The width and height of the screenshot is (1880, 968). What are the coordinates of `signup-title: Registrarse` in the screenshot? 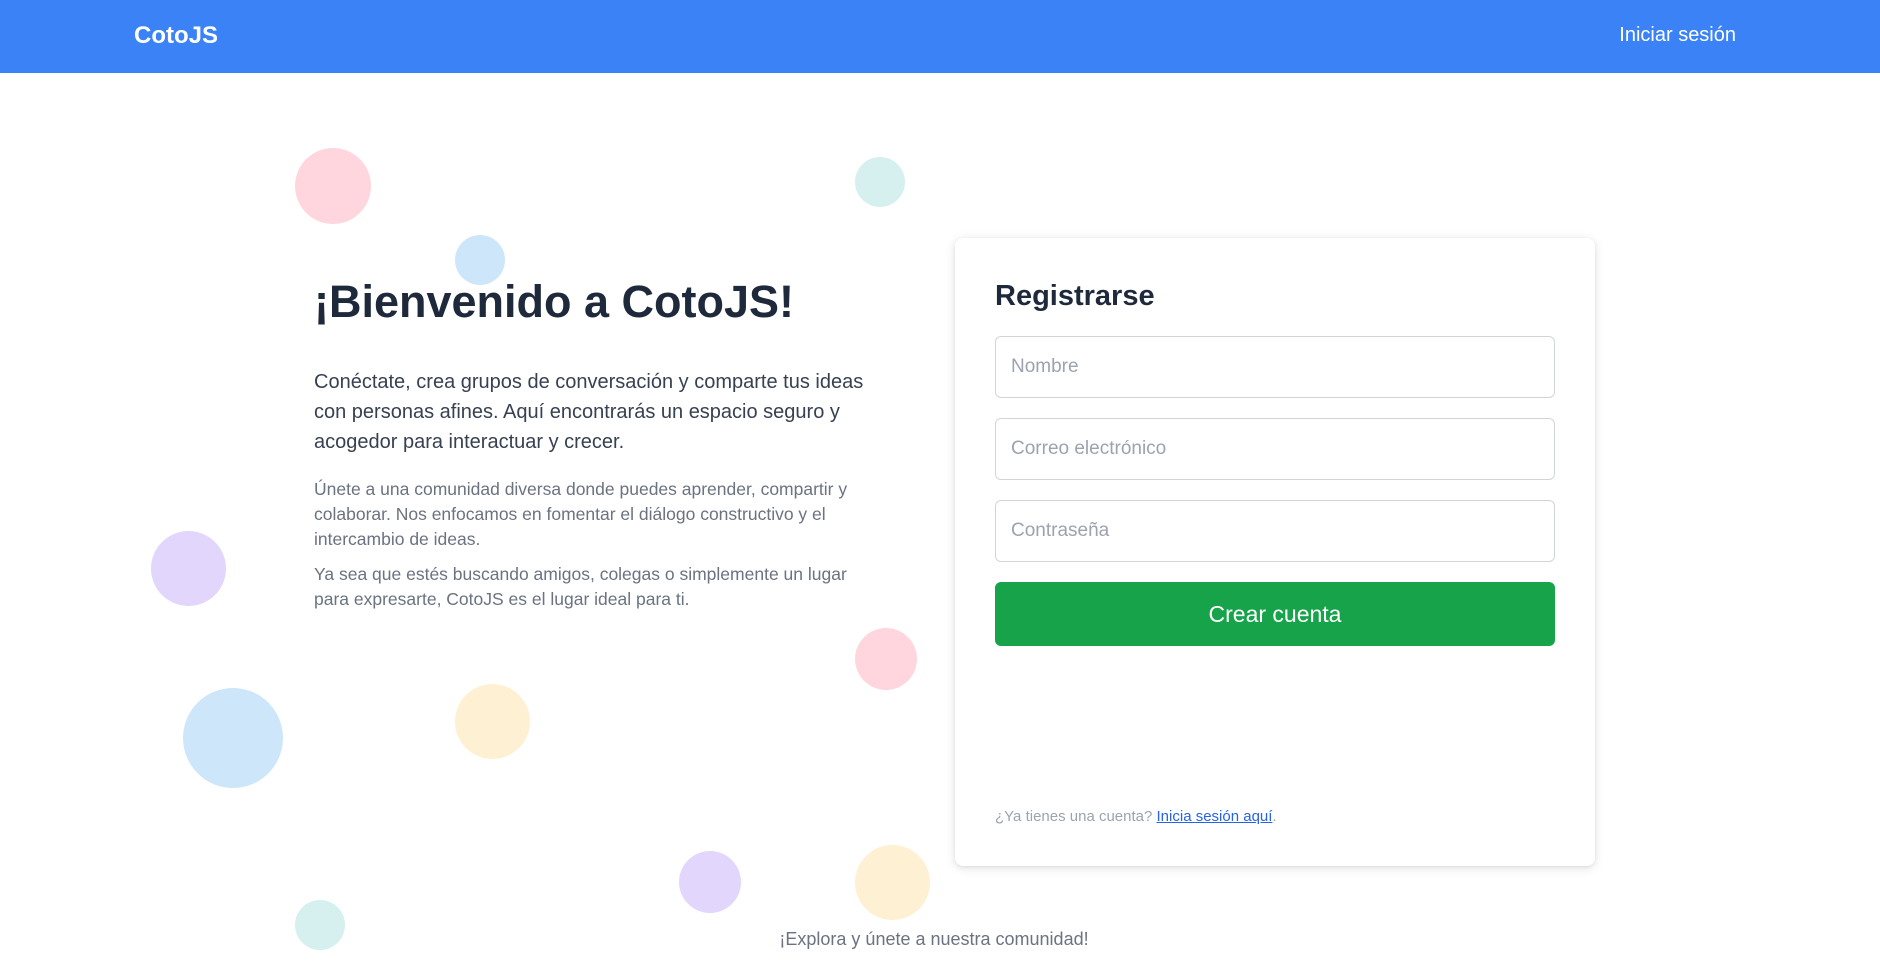 It's located at (1075, 296).